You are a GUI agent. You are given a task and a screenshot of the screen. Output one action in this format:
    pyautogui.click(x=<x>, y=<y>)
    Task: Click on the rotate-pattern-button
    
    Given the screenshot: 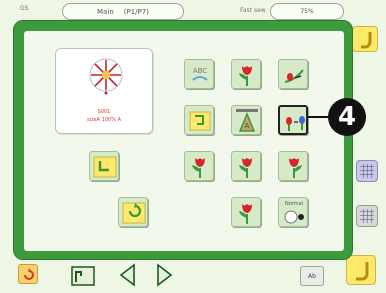 What is the action you would take?
    pyautogui.click(x=133, y=212)
    